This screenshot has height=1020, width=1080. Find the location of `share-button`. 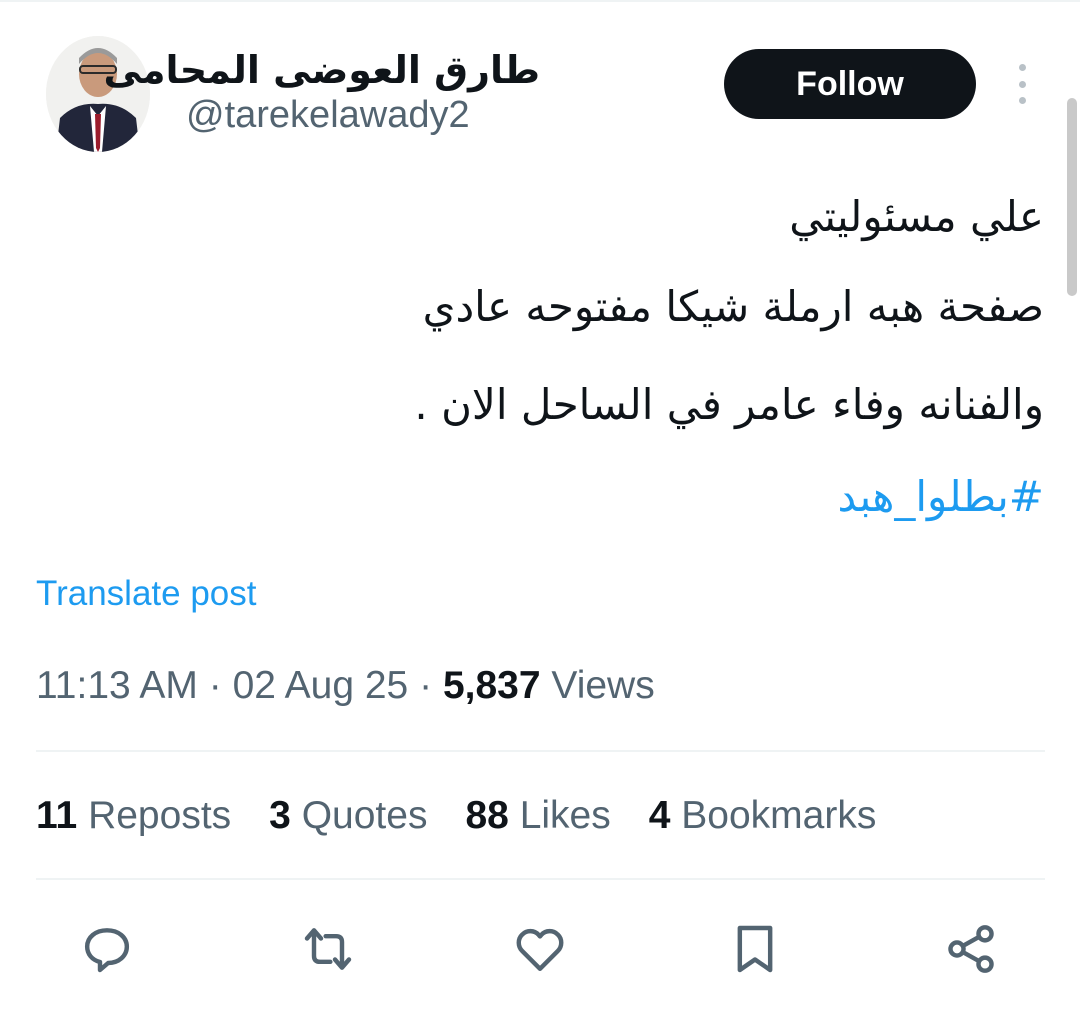

share-button is located at coordinates (971, 949).